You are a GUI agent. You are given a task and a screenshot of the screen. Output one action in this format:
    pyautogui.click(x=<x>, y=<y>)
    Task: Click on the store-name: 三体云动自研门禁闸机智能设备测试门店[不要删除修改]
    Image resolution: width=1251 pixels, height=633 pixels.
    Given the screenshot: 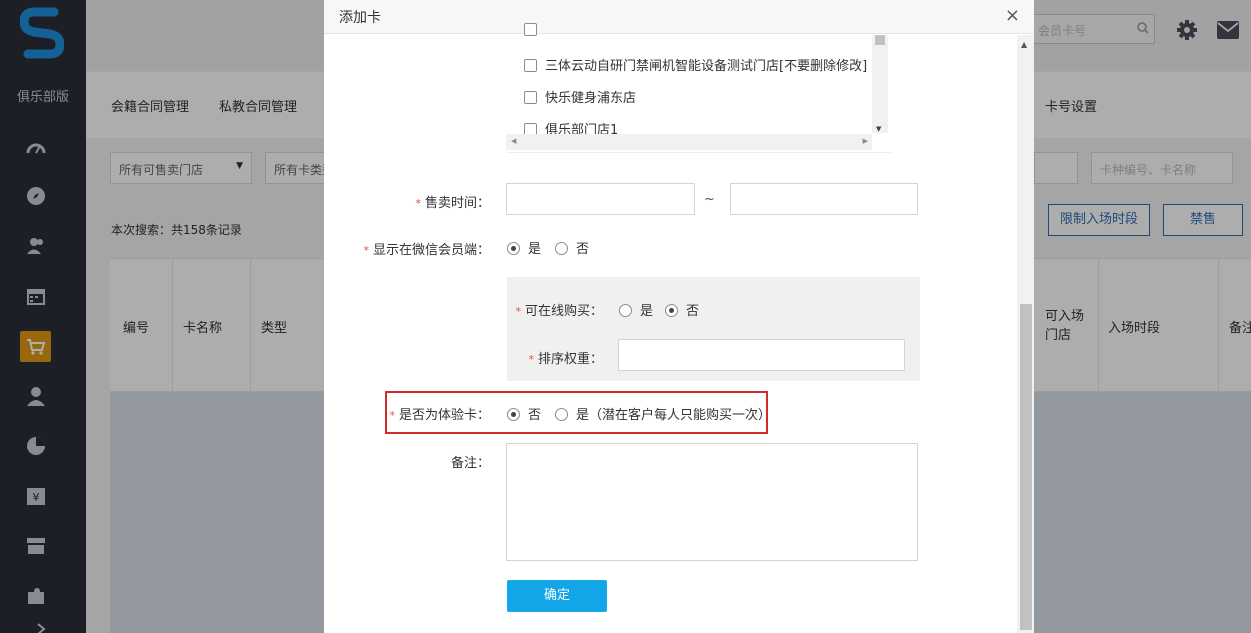 What is the action you would take?
    pyautogui.click(x=706, y=66)
    